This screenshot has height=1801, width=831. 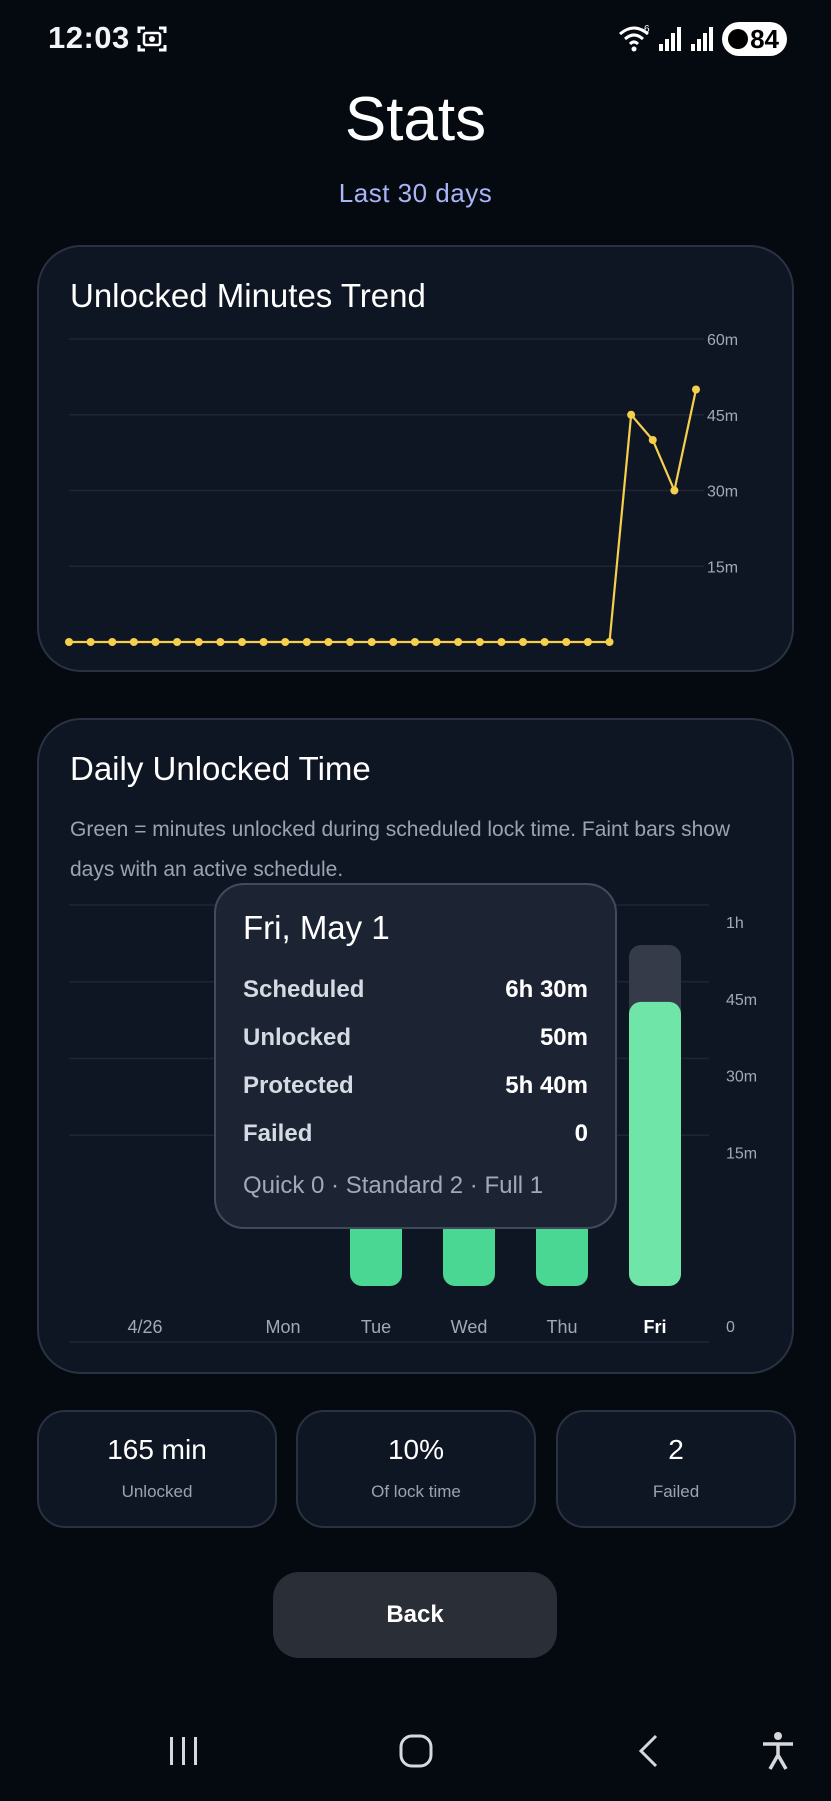 What do you see at coordinates (415, 1134) in the screenshot?
I see `tooltip-row-failed: Failed 0` at bounding box center [415, 1134].